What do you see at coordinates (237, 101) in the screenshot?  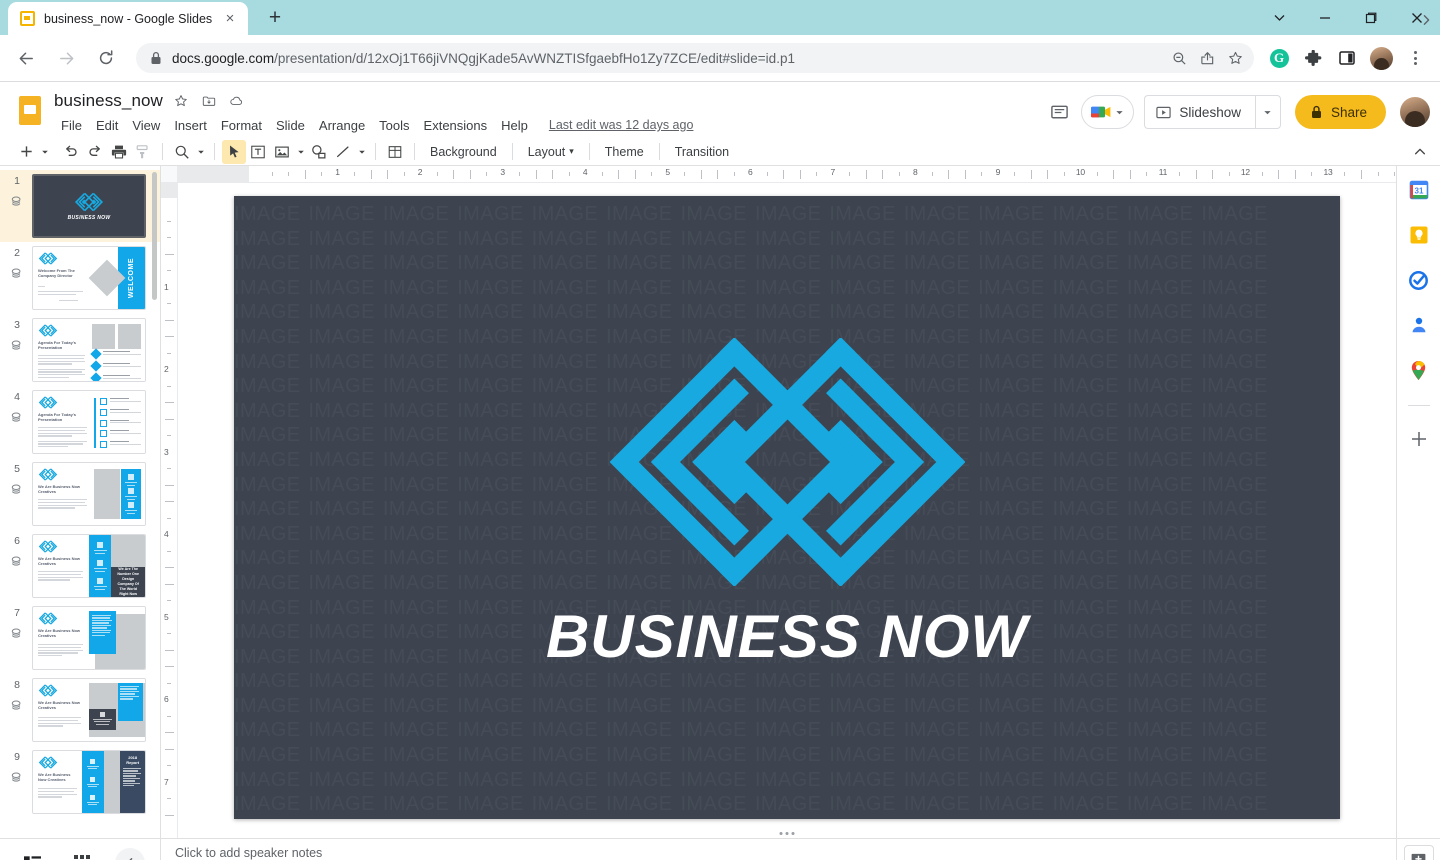 I see `cloud-saved-icon` at bounding box center [237, 101].